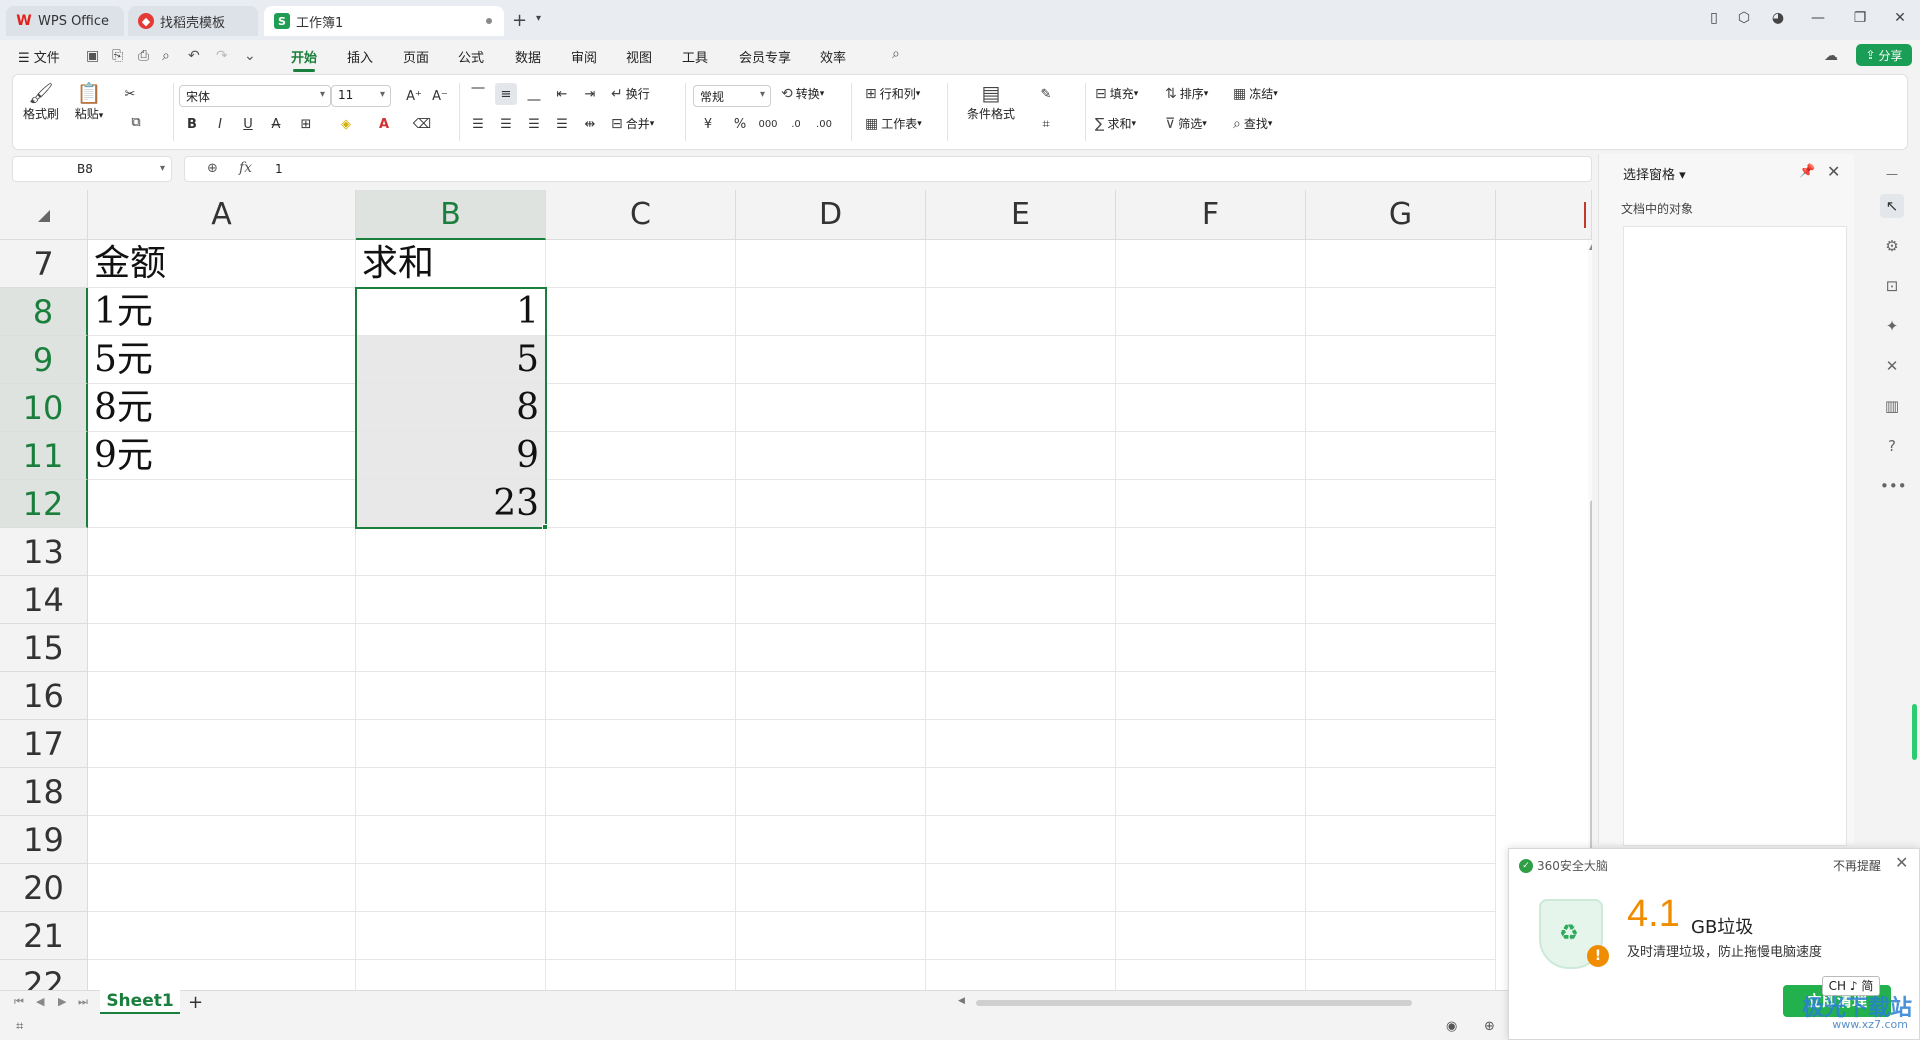  I want to click on decrease-decimal-icon: .00, so click(824, 124).